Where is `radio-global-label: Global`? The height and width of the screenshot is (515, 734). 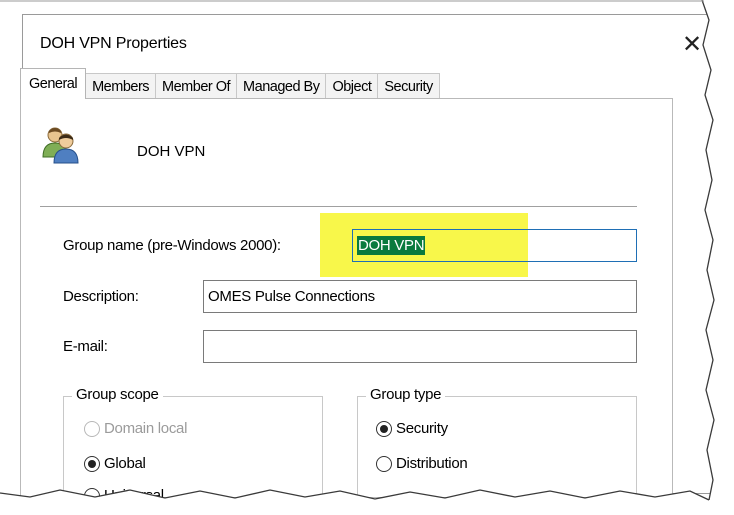
radio-global-label: Global is located at coordinates (125, 463).